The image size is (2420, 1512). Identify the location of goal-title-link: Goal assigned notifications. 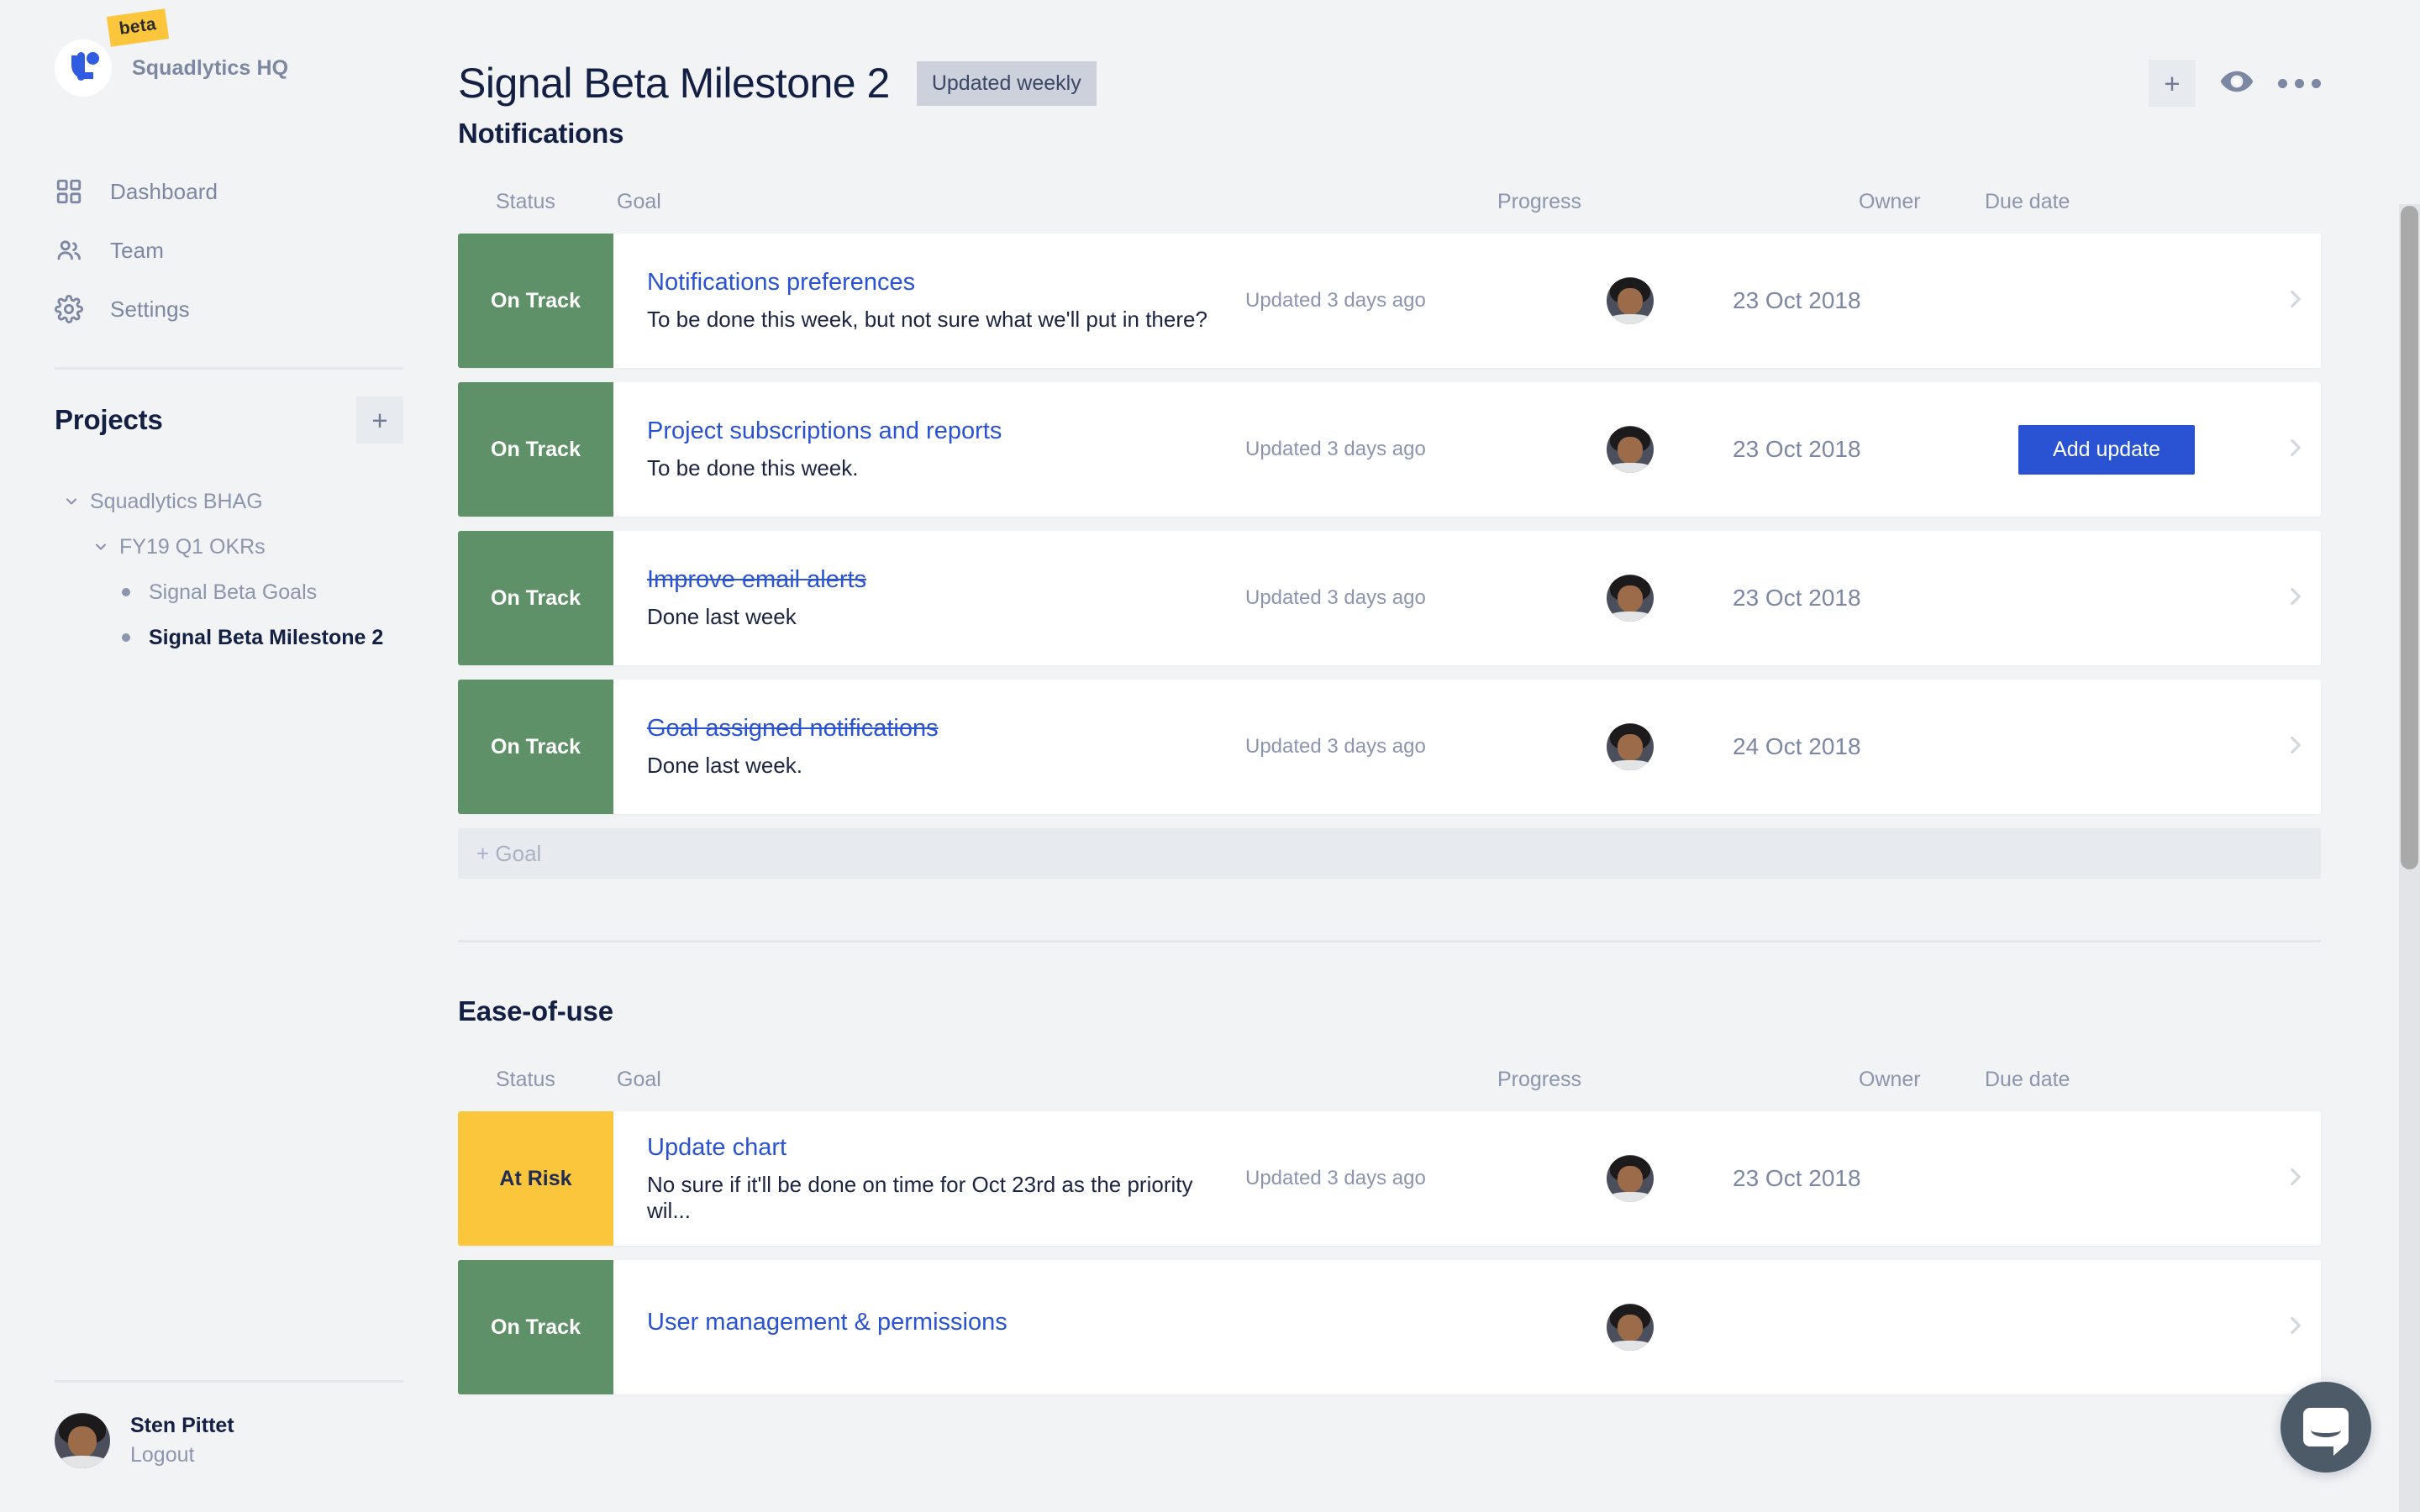
(937, 729).